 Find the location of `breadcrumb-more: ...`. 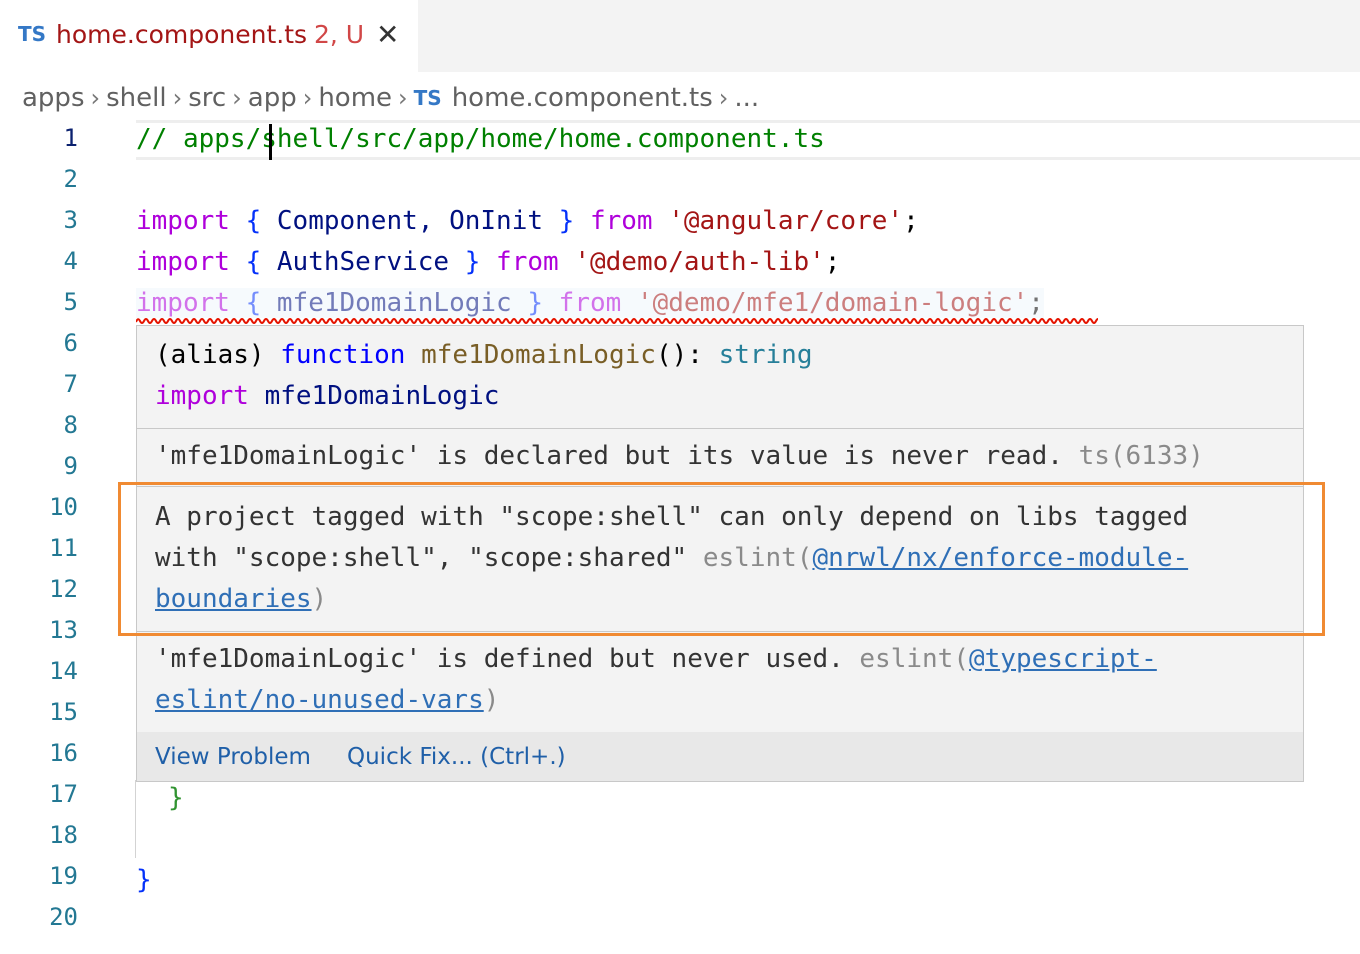

breadcrumb-more: ... is located at coordinates (746, 98).